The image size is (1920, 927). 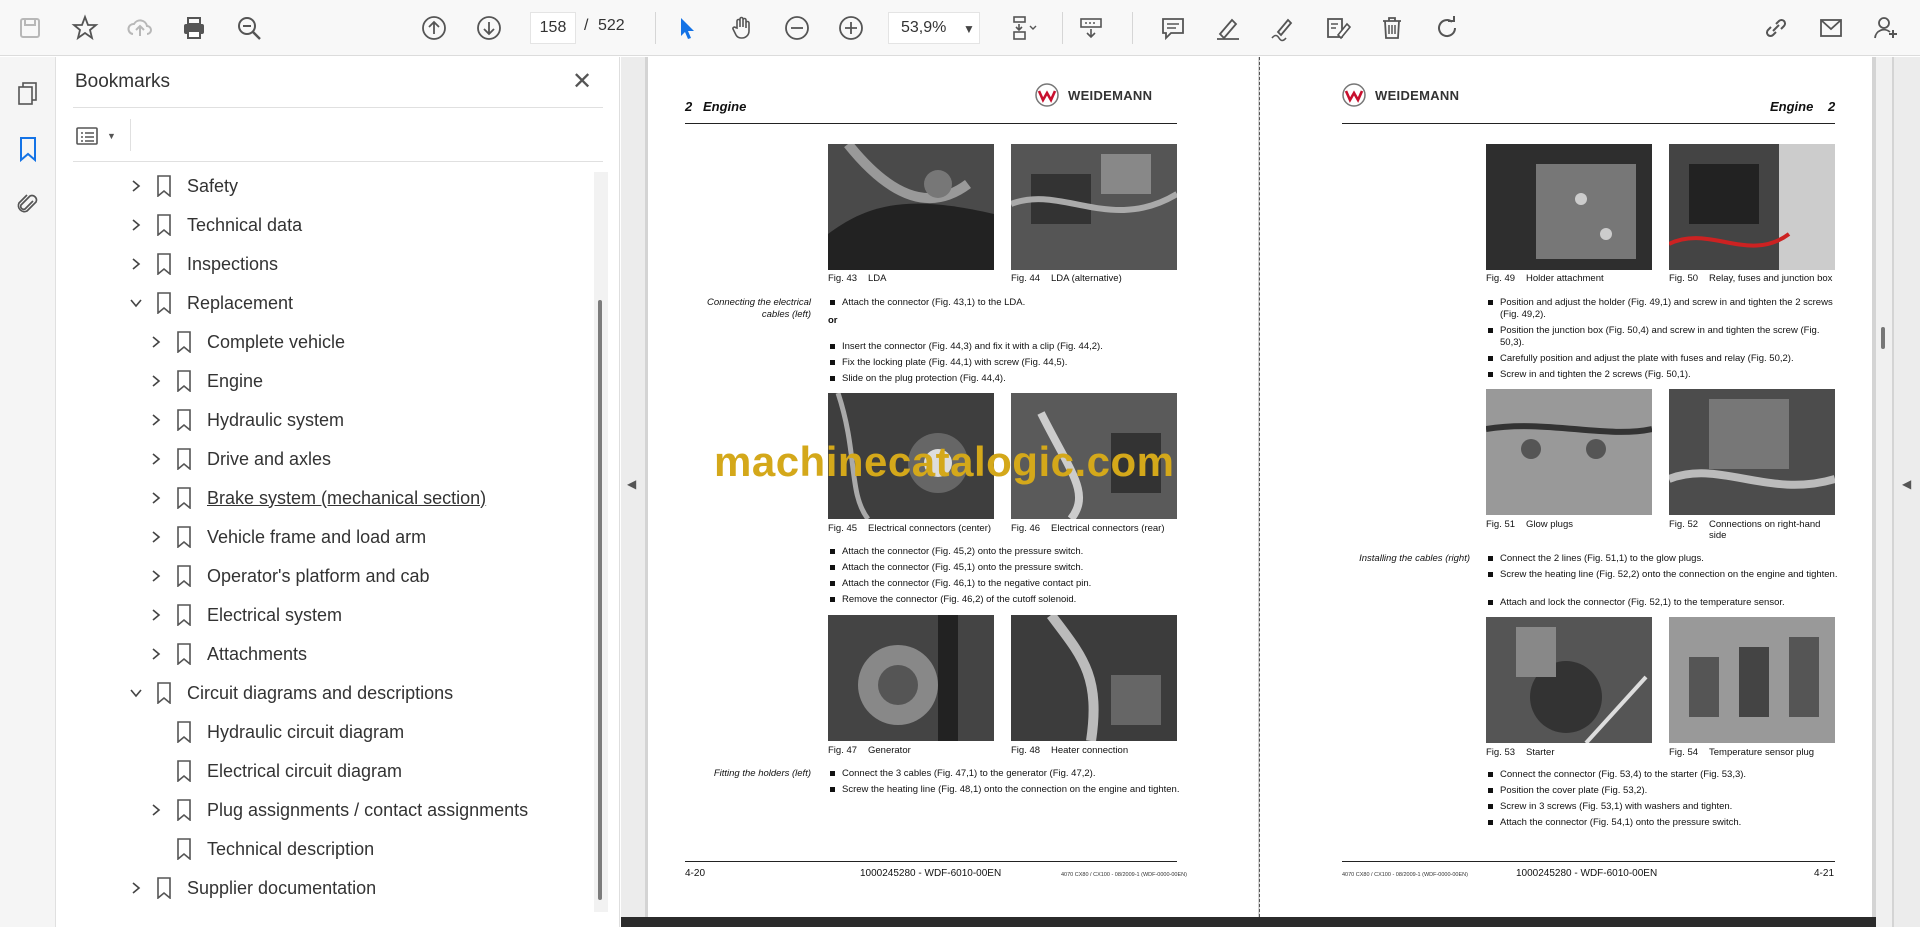 I want to click on scroll-mode-icon, so click(x=1091, y=28).